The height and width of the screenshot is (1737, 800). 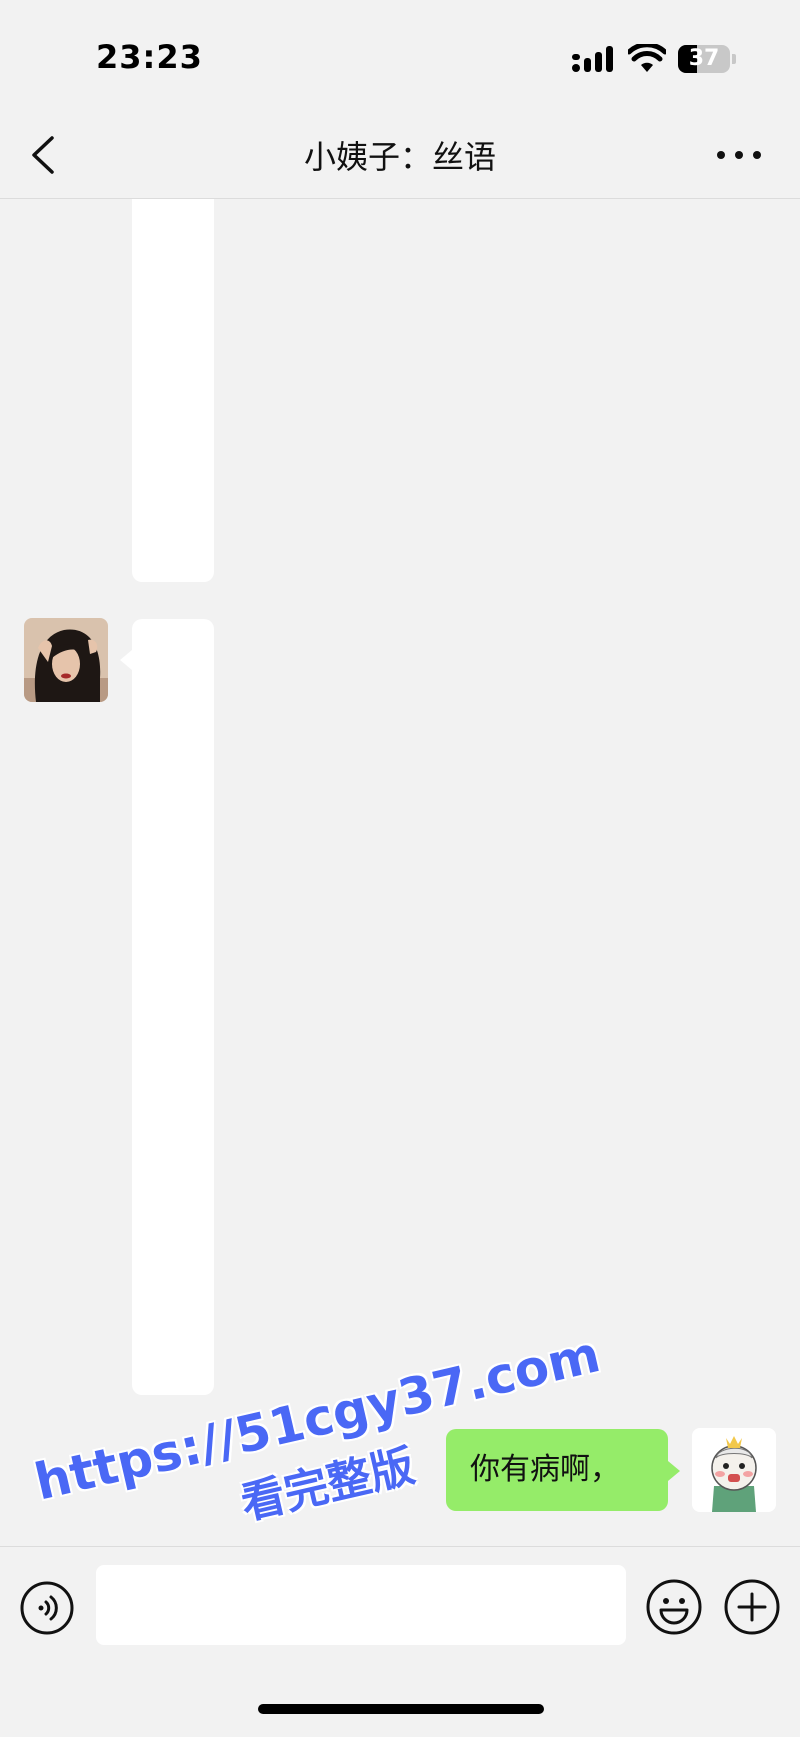 What do you see at coordinates (592, 59) in the screenshot?
I see `cellular-signal-icon` at bounding box center [592, 59].